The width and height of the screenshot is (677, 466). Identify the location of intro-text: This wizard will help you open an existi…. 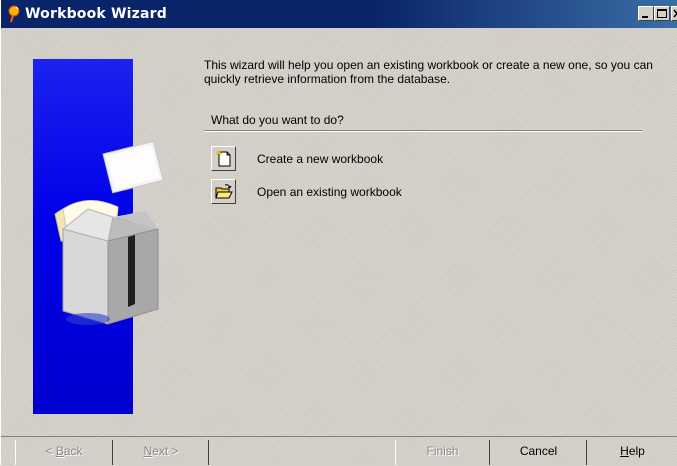
(428, 72).